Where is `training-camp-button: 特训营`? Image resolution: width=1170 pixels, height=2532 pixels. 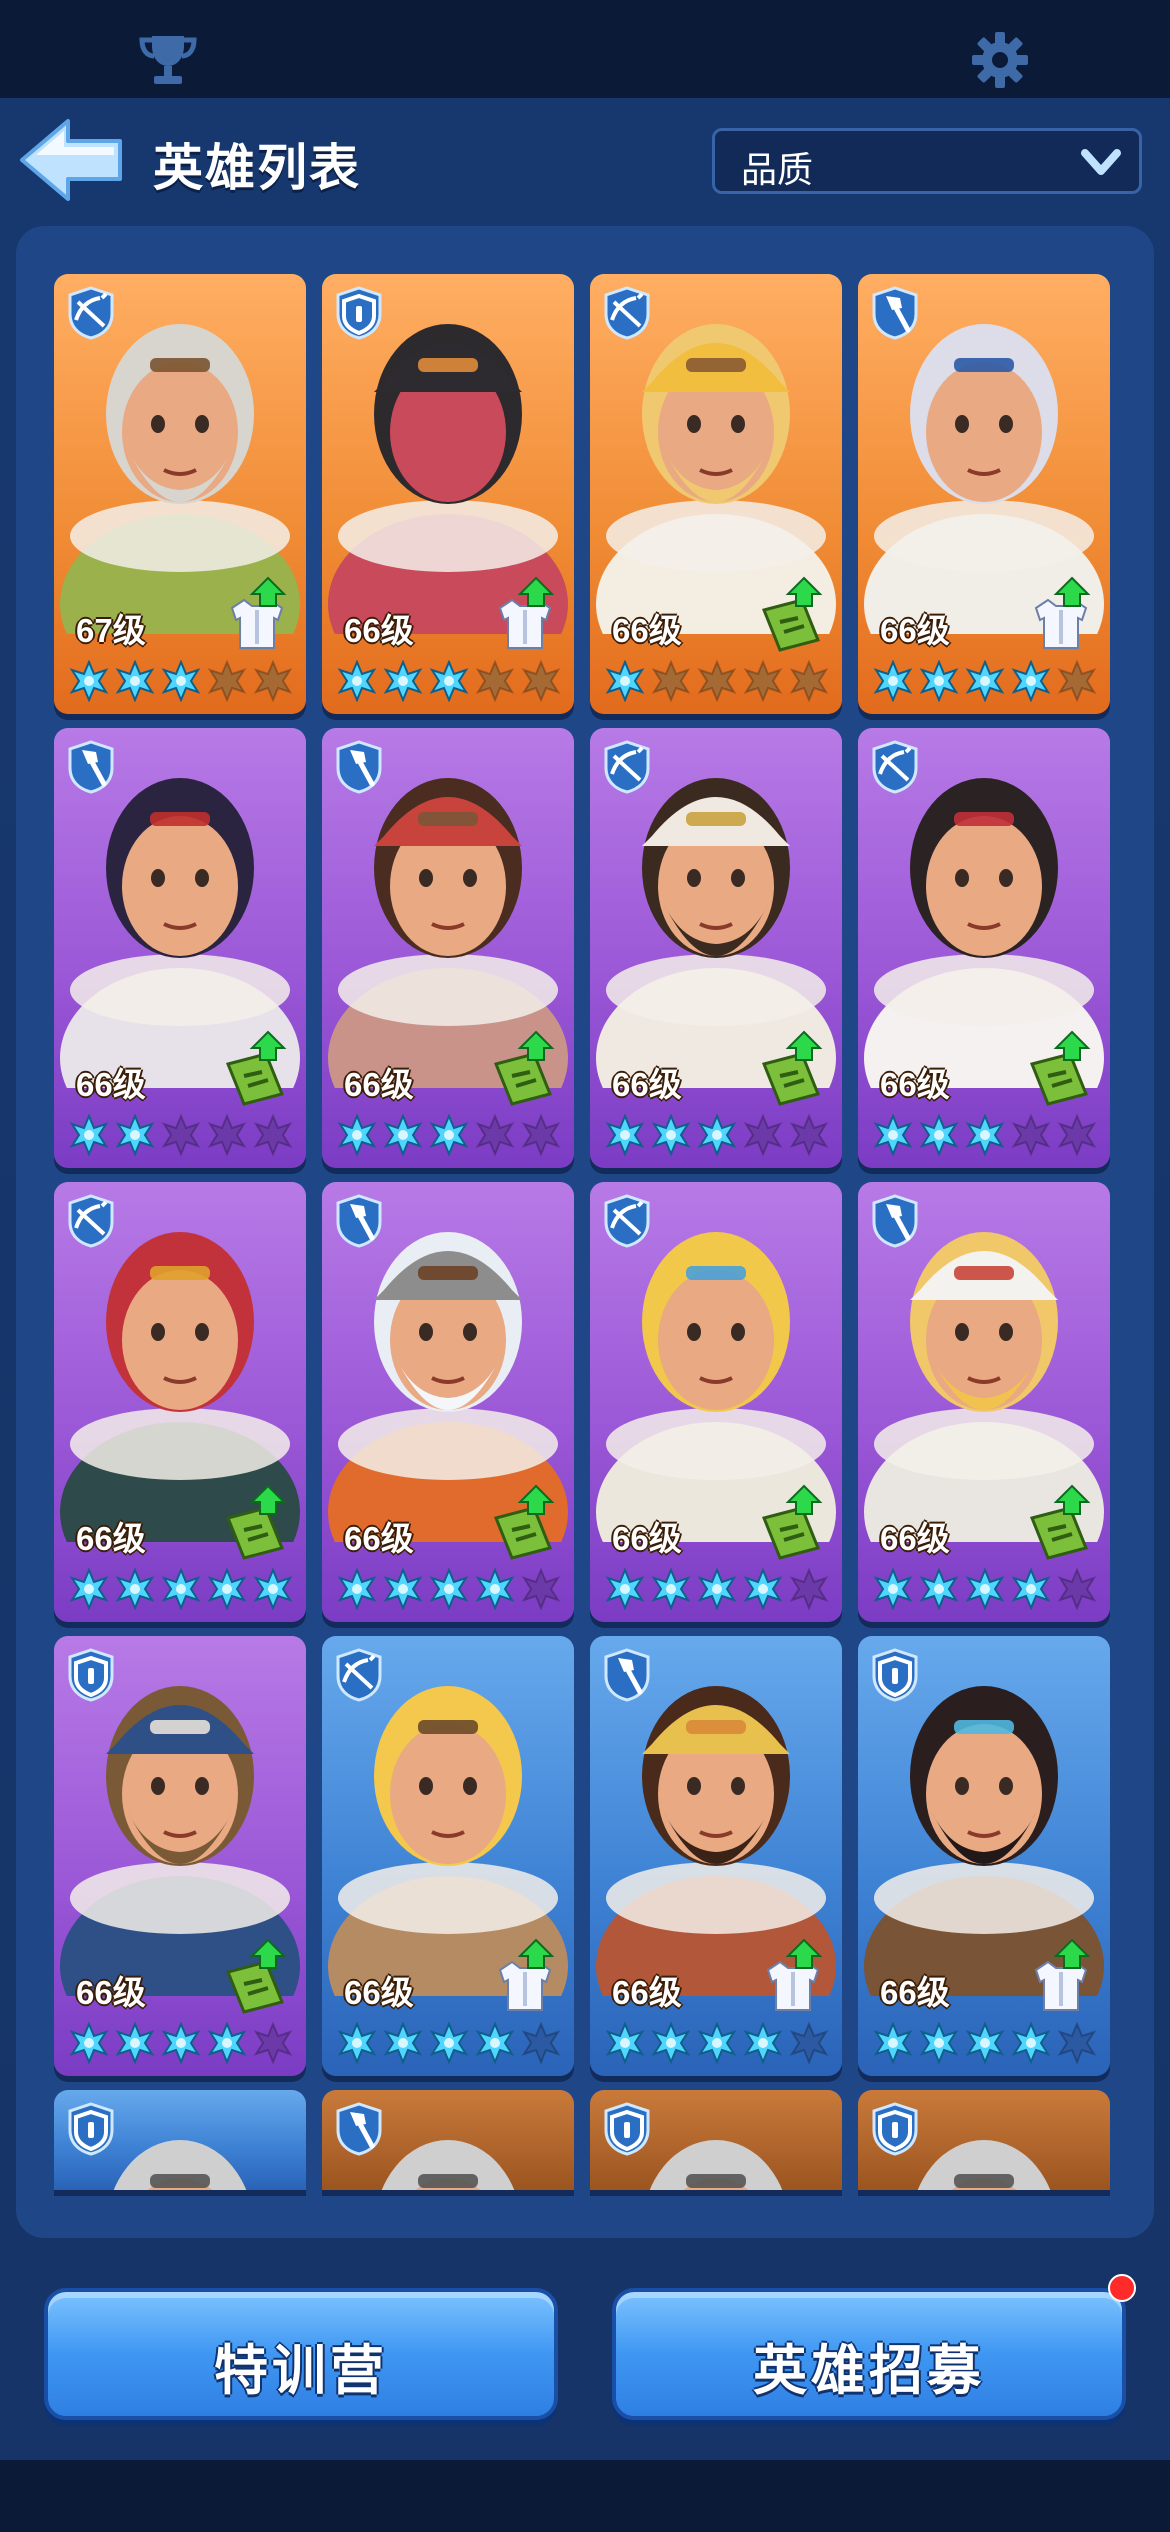 training-camp-button: 特训营 is located at coordinates (301, 2354).